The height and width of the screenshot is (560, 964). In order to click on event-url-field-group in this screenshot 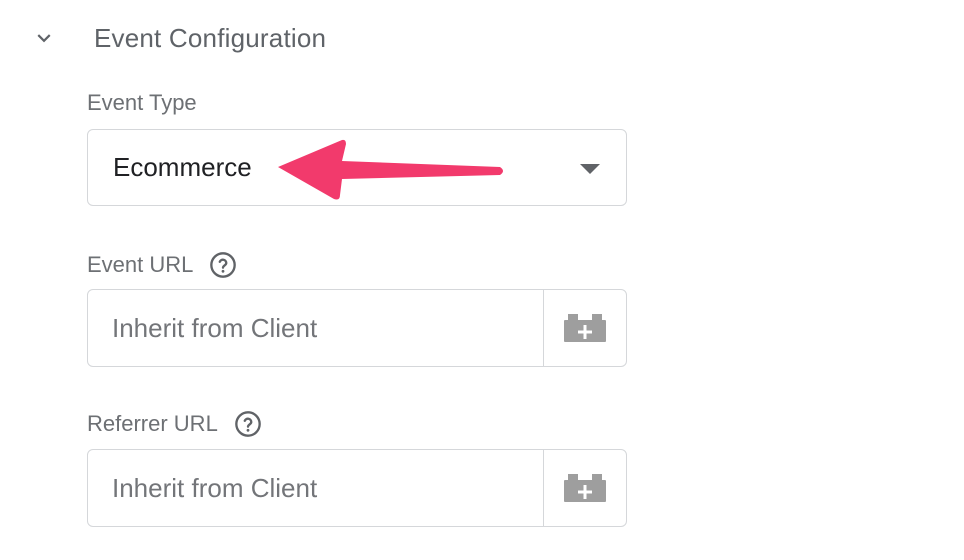, I will do `click(357, 328)`.